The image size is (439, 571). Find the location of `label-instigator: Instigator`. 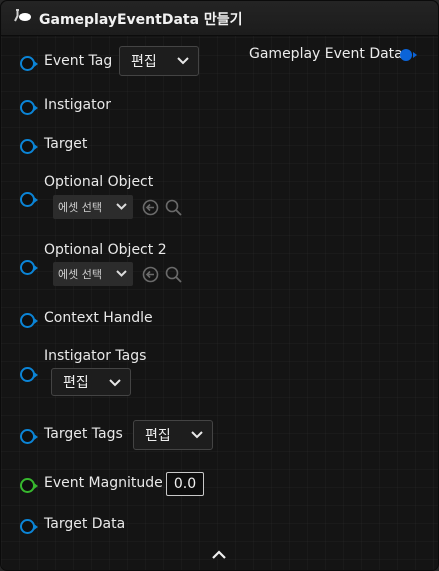

label-instigator: Instigator is located at coordinates (77, 105).